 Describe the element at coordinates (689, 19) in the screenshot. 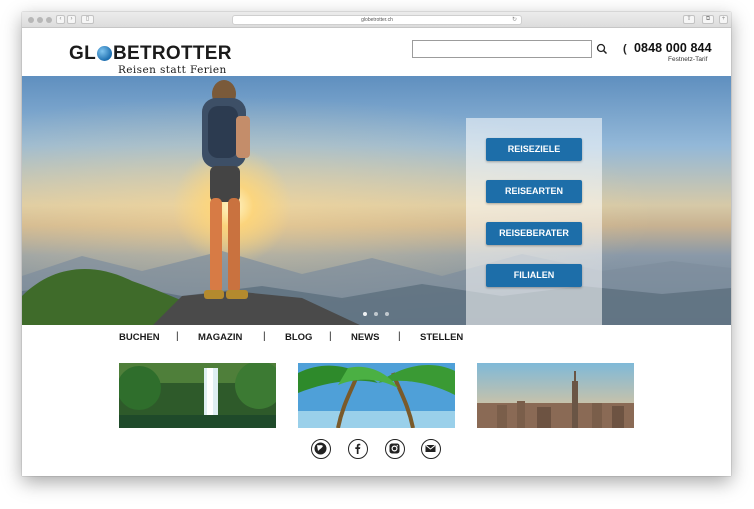

I see `share-icon: ⇧` at that location.